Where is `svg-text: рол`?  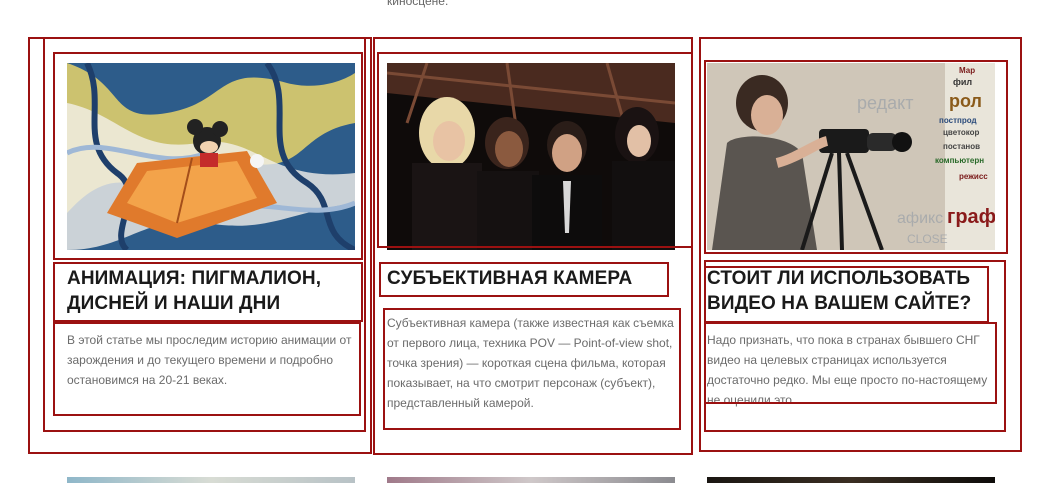
svg-text: рол is located at coordinates (965, 101).